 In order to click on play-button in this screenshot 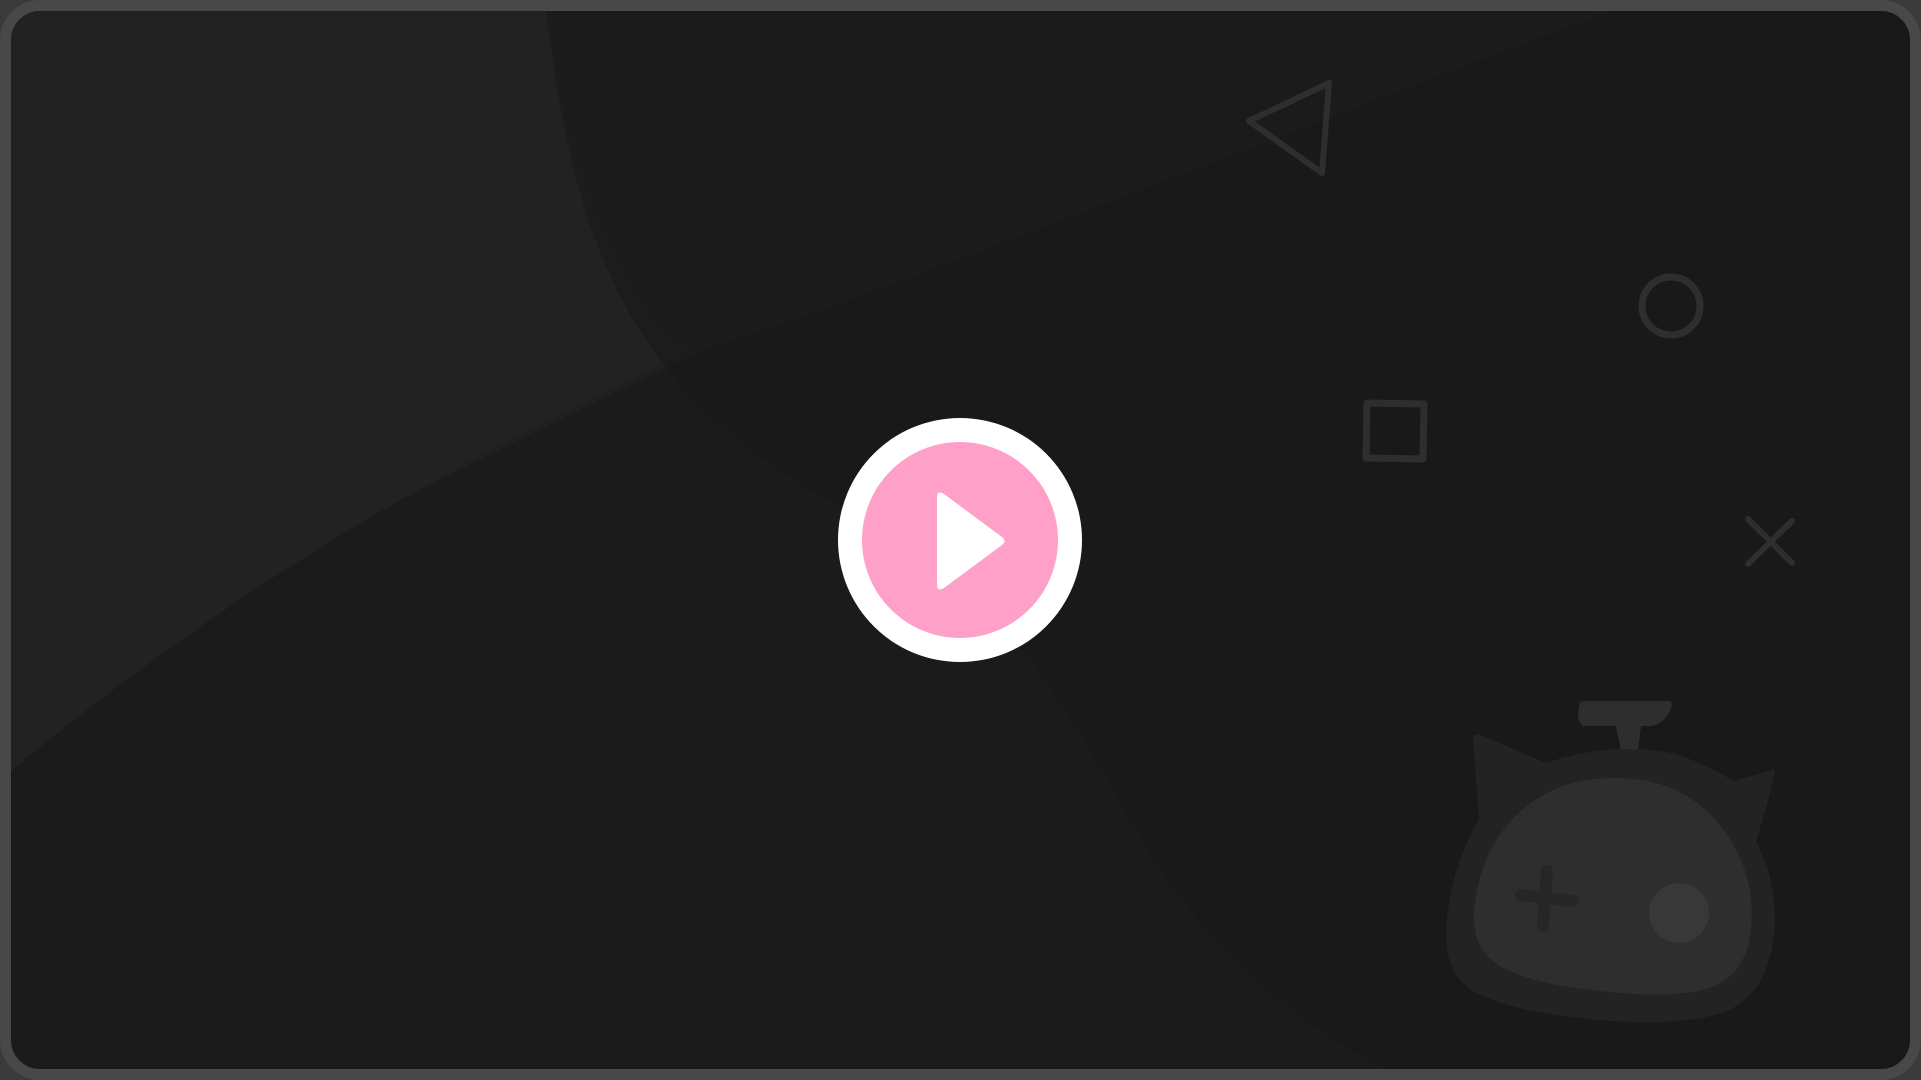, I will do `click(960, 540)`.